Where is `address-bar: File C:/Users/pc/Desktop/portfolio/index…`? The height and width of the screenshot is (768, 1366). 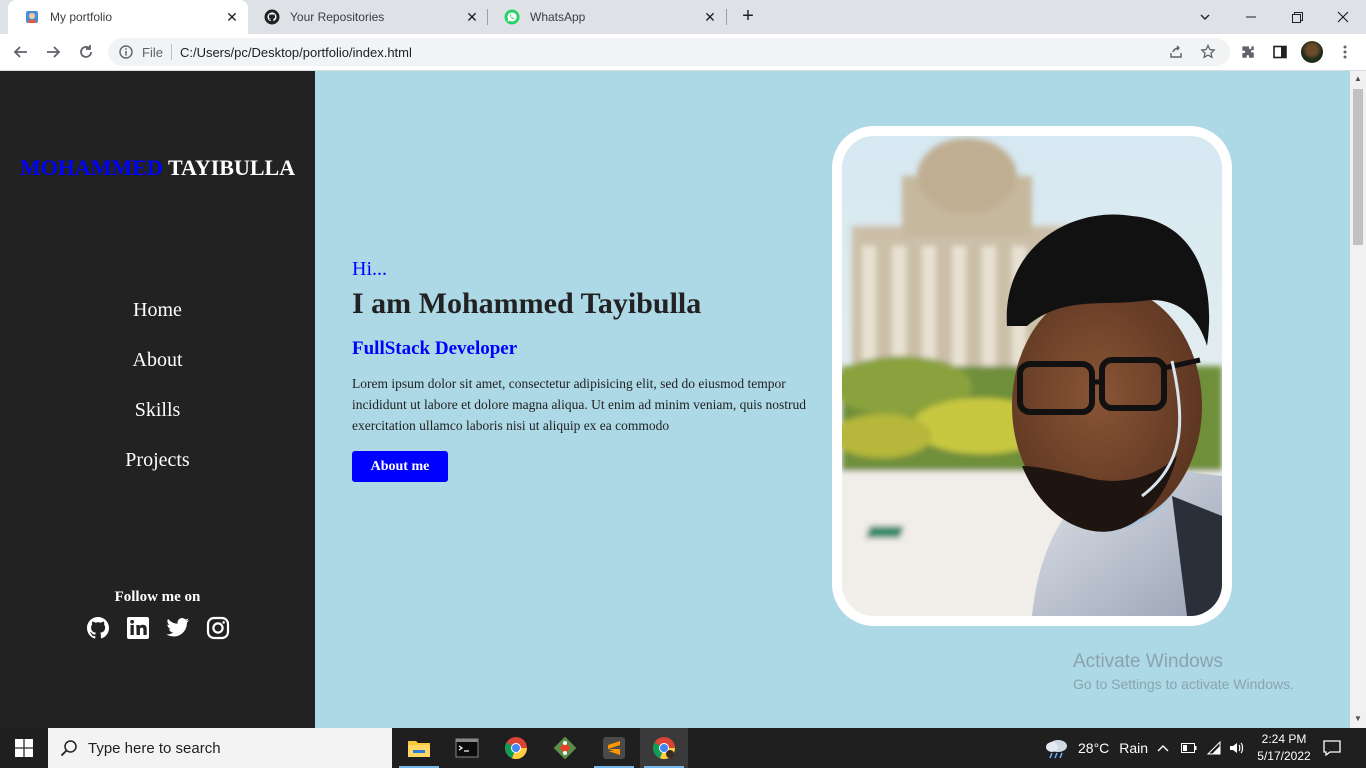 address-bar: File C:/Users/pc/Desktop/portfolio/index… is located at coordinates (669, 52).